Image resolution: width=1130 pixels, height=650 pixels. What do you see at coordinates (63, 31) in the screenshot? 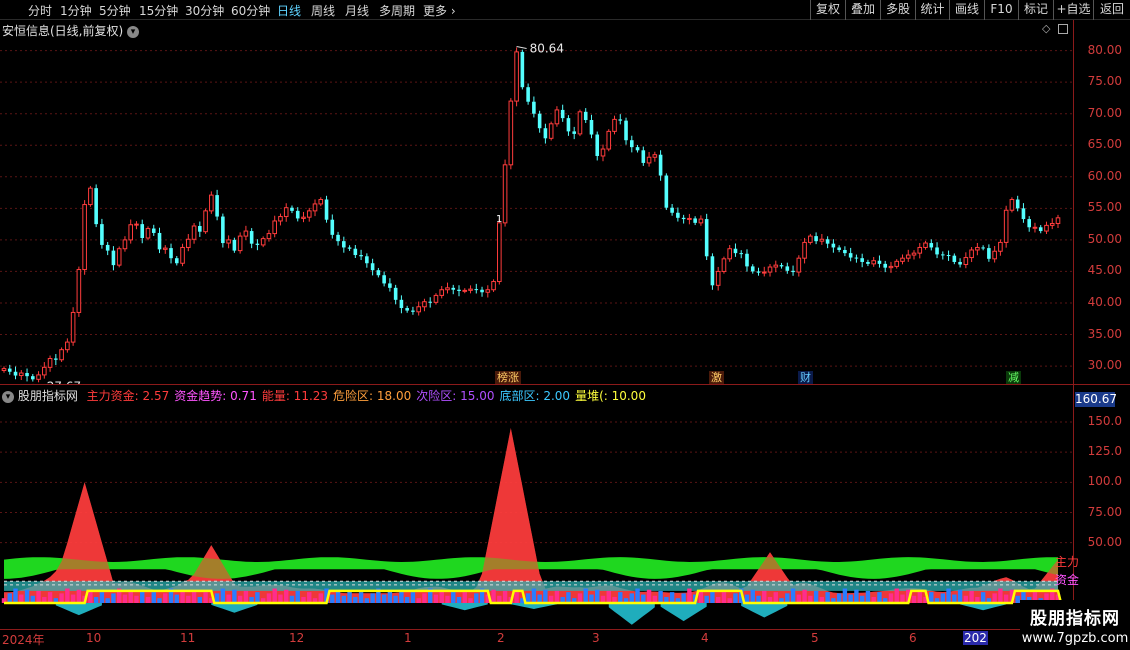
I see `stock-title: 安恒信息(日线,前复权)` at bounding box center [63, 31].